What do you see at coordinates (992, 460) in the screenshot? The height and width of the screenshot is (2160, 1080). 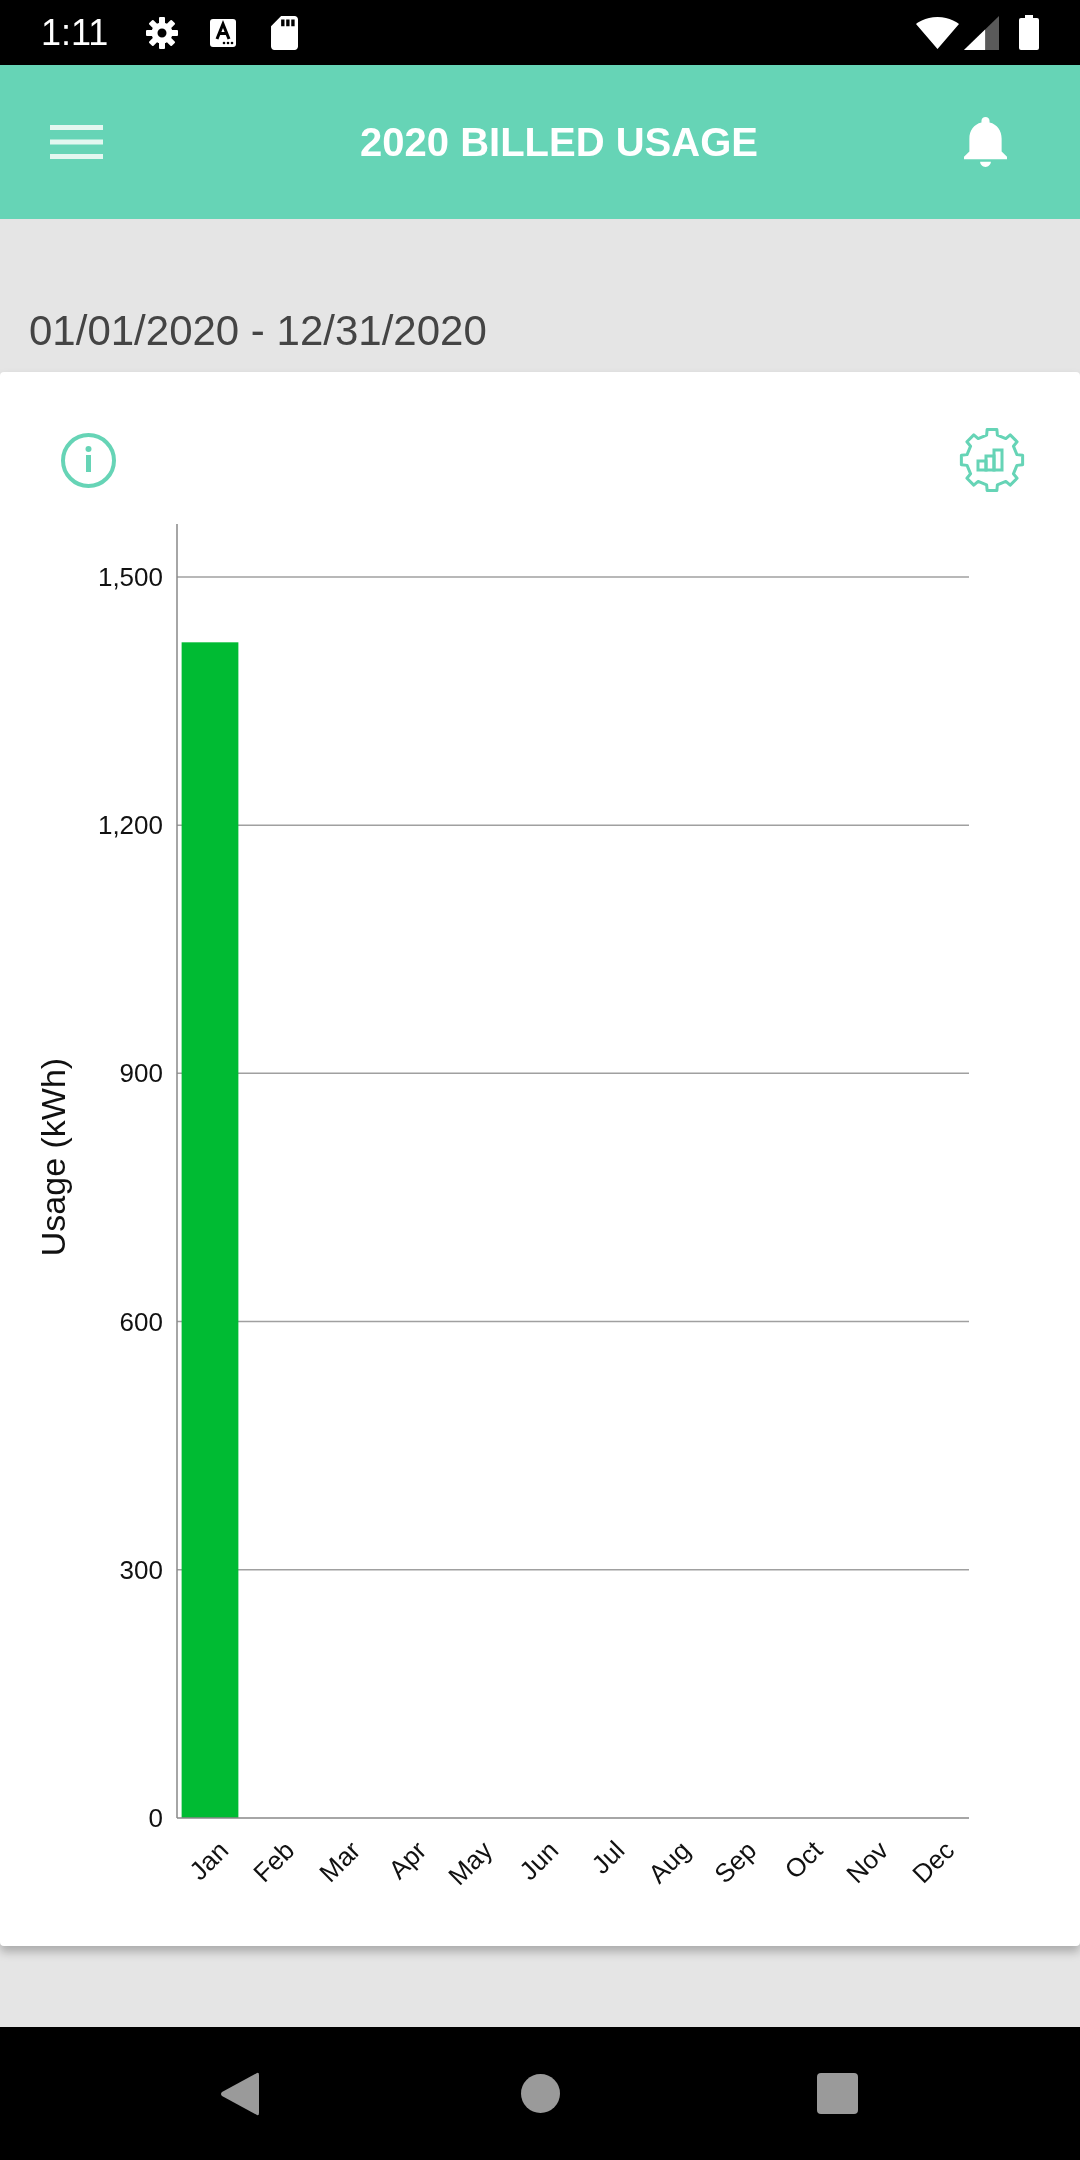 I see `chart-settings-icon` at bounding box center [992, 460].